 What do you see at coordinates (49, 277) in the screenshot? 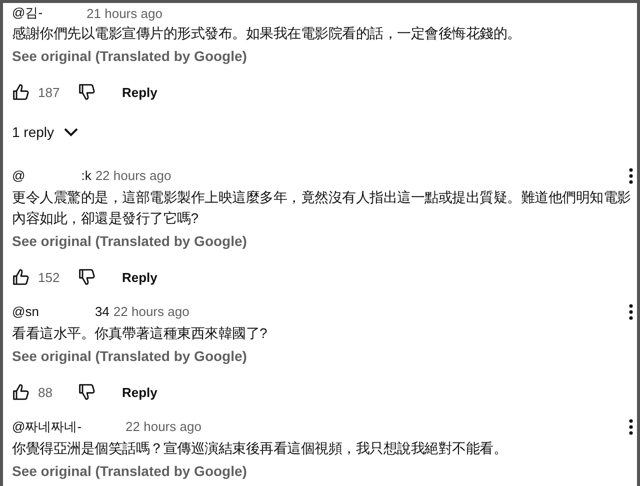
I see `like-count: 152` at bounding box center [49, 277].